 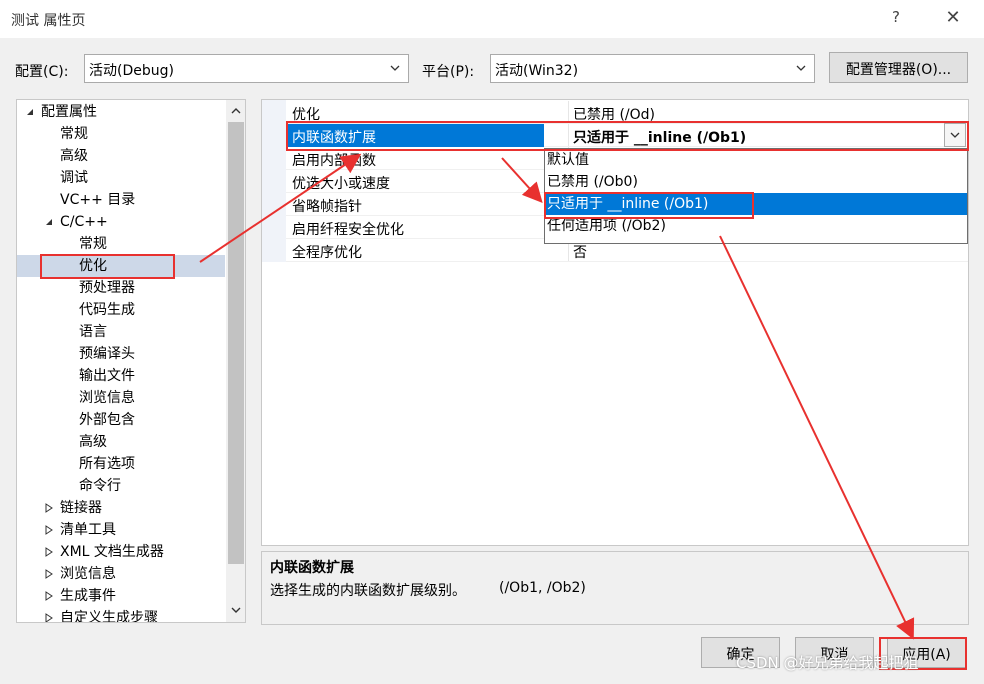 What do you see at coordinates (121, 530) in the screenshot?
I see `tree-item: 清单工具` at bounding box center [121, 530].